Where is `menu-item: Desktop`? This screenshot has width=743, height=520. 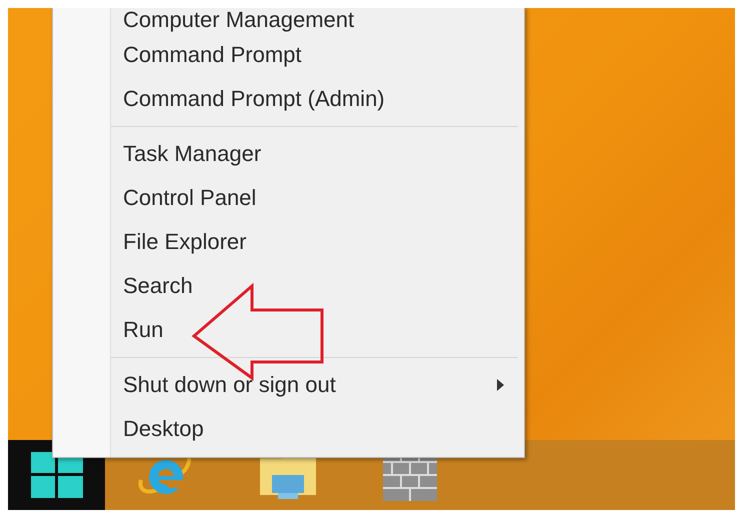 menu-item: Desktop is located at coordinates (317, 429).